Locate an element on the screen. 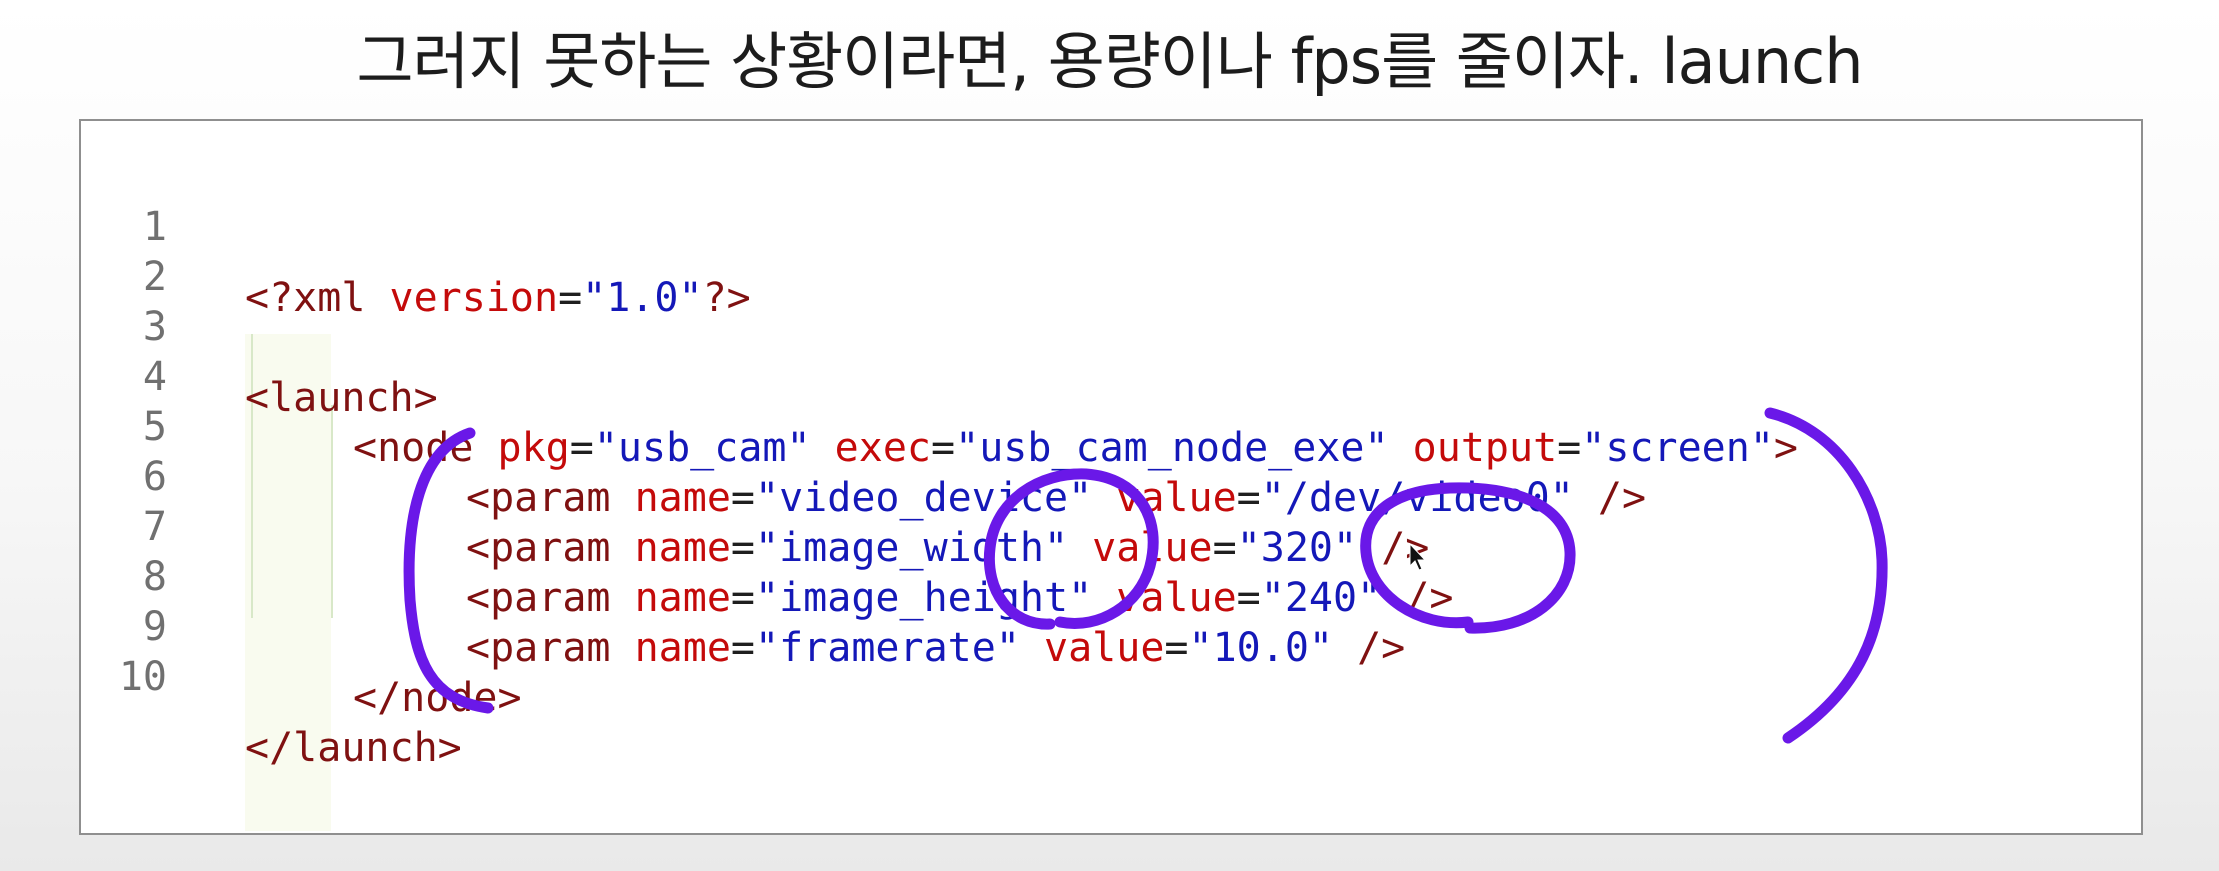 This screenshot has height=871, width=2219. line-number: 10 is located at coordinates (142, 677).